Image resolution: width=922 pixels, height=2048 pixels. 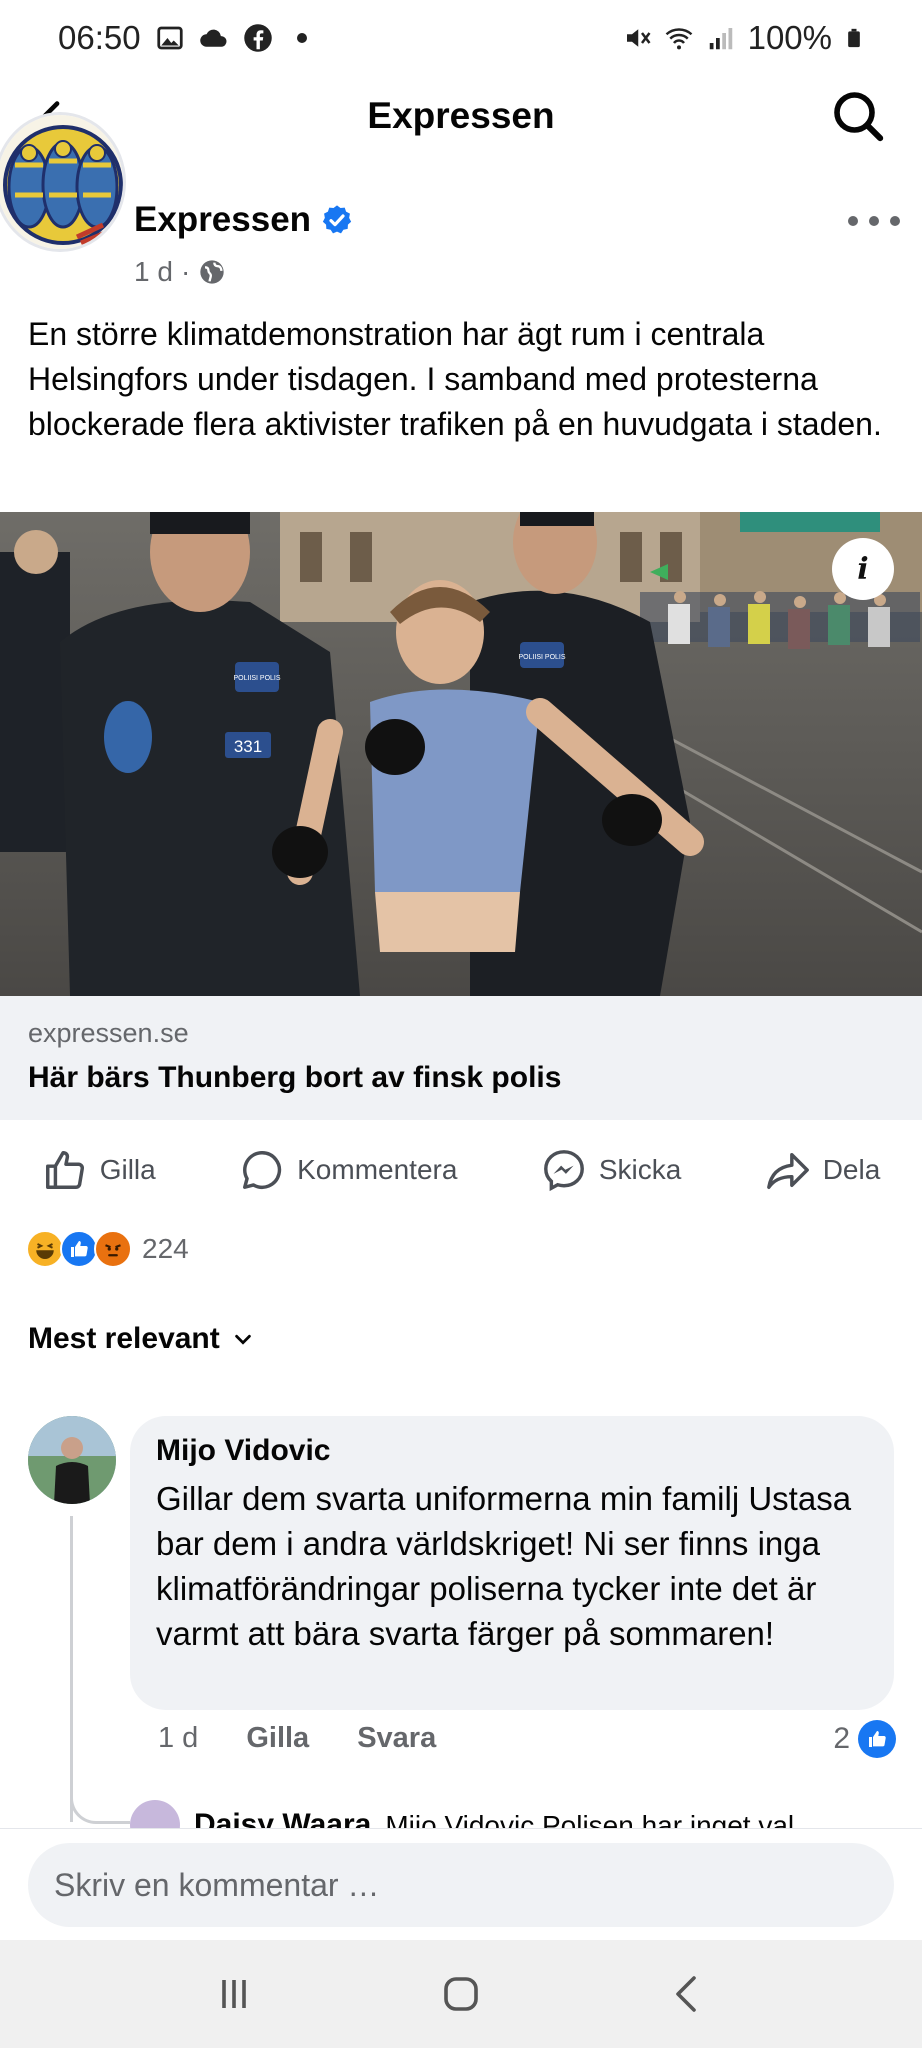 I want to click on like-button: Gilla, so click(x=99, y=1170).